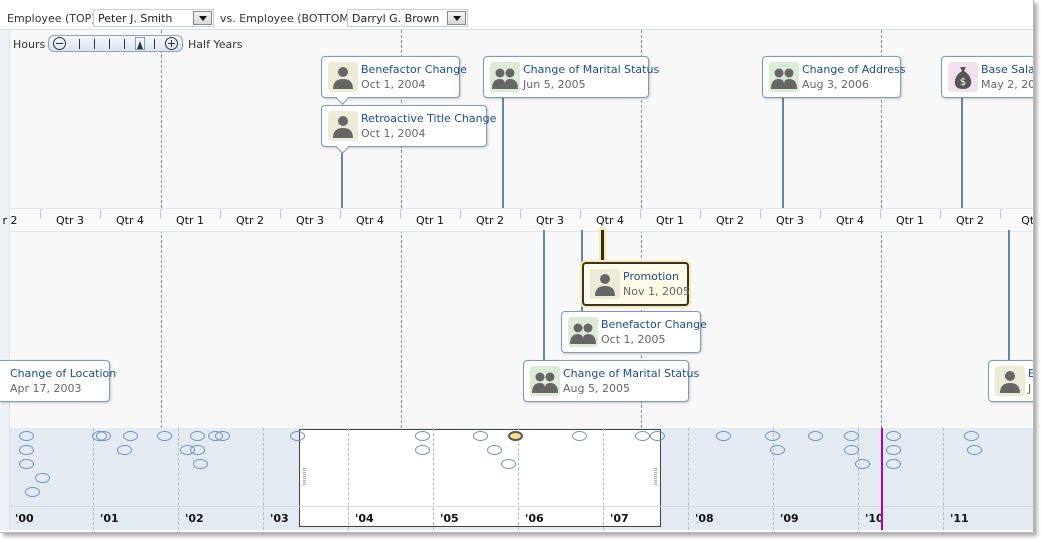  I want to click on event-date: Jun 5, 2005, so click(554, 84).